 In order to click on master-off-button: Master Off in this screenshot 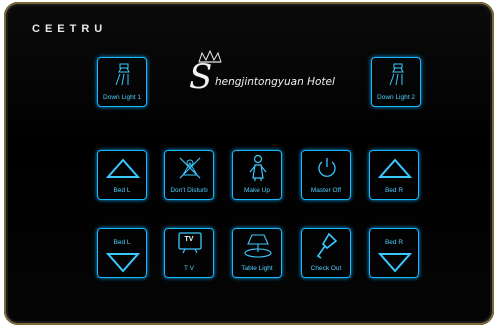, I will do `click(326, 175)`.